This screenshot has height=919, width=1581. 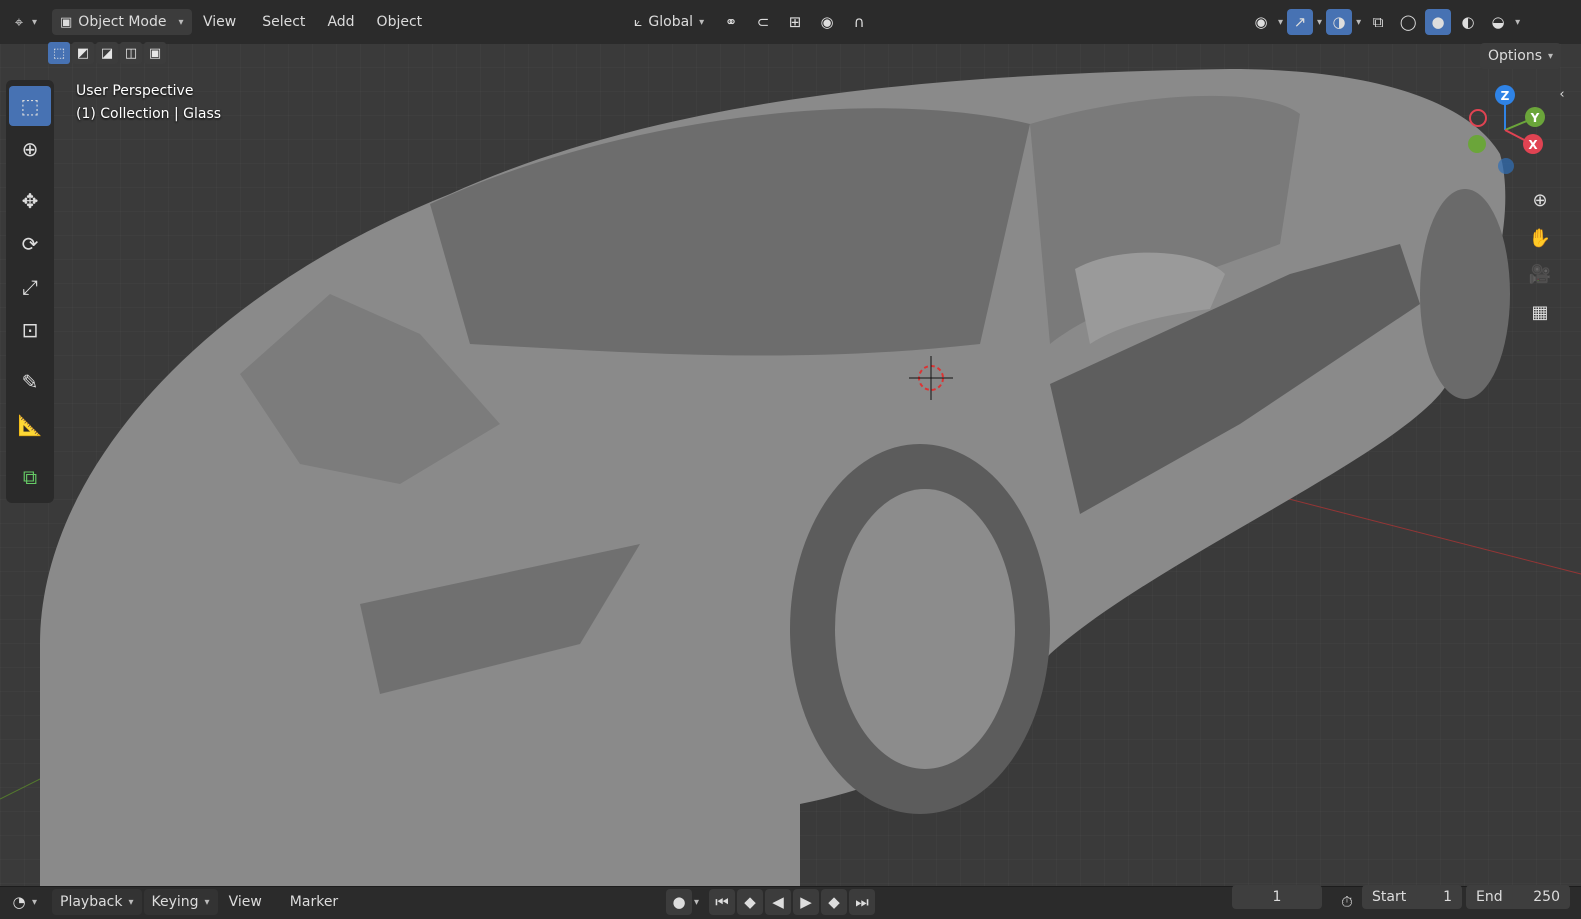 I want to click on options-label: Options, so click(x=1515, y=56).